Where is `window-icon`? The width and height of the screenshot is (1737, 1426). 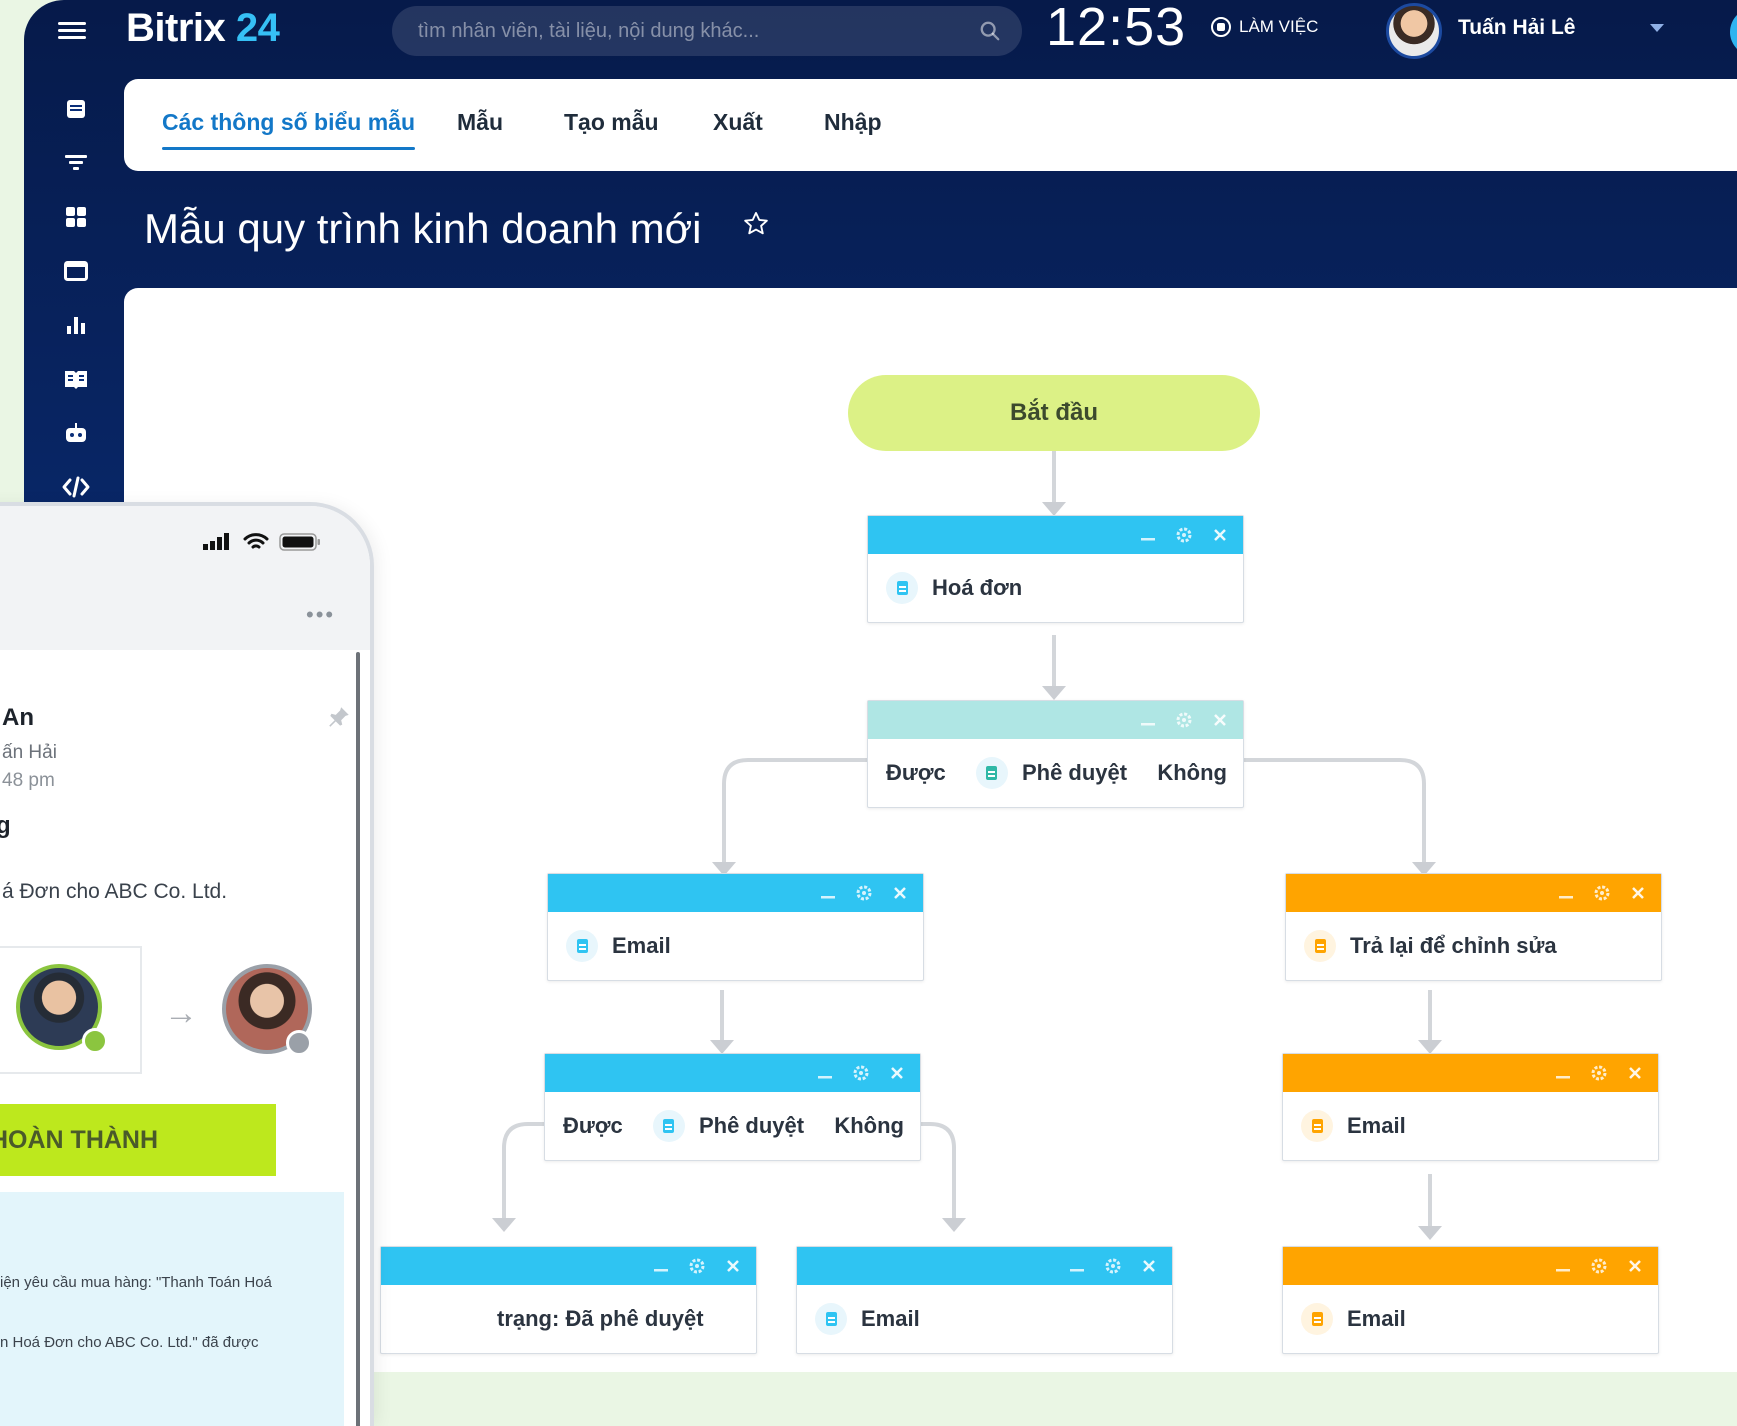
window-icon is located at coordinates (76, 271).